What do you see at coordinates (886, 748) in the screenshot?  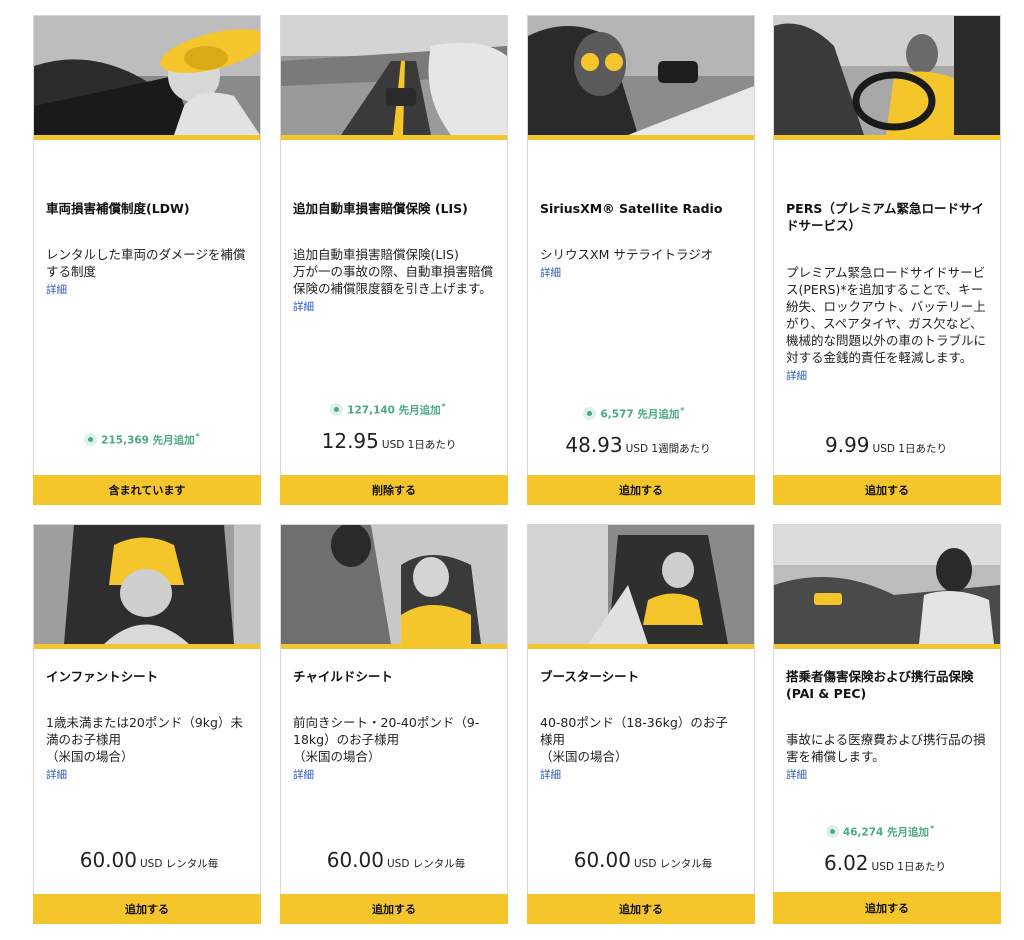 I see `addon-description-text: 事故による医療費および携行品の損害を補償します。` at bounding box center [886, 748].